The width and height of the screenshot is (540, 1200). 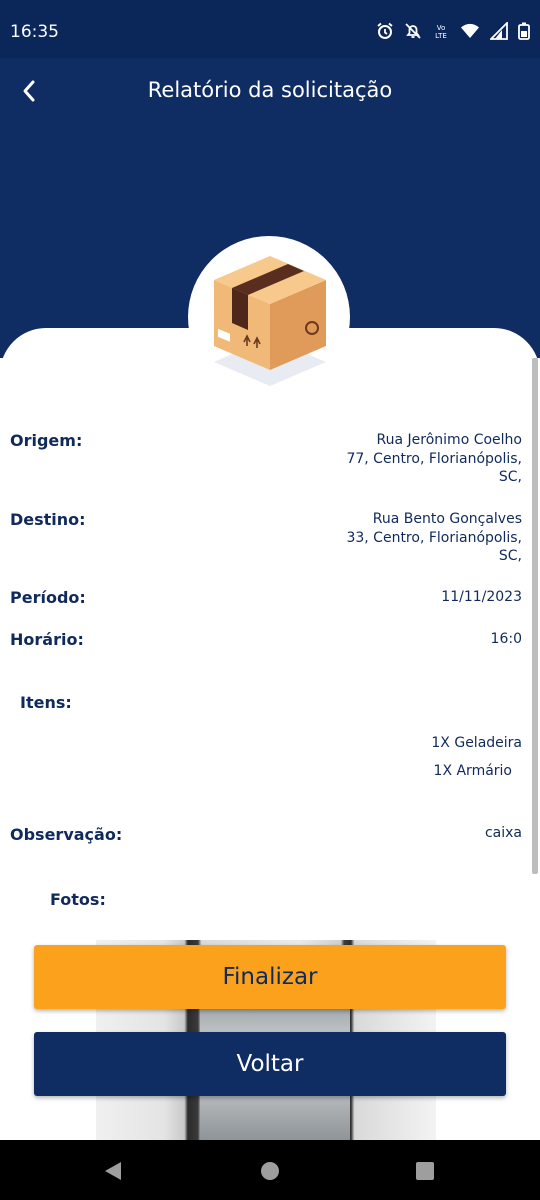 I want to click on home-circle-icon, so click(x=270, y=1171).